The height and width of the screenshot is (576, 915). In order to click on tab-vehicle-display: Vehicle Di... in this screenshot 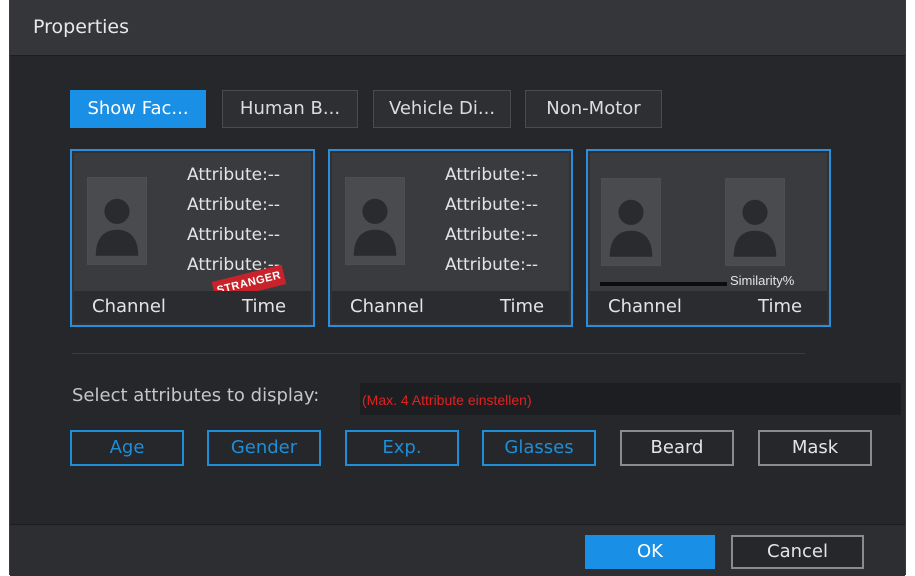, I will do `click(442, 109)`.